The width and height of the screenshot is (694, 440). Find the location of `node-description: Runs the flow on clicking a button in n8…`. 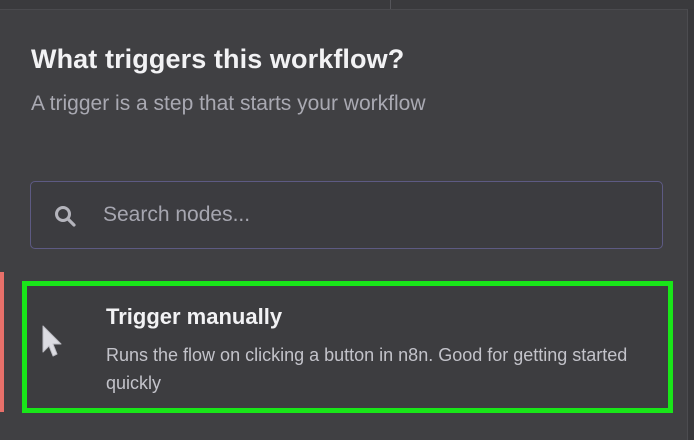

node-description: Runs the flow on clicking a button in n8… is located at coordinates (367, 369).